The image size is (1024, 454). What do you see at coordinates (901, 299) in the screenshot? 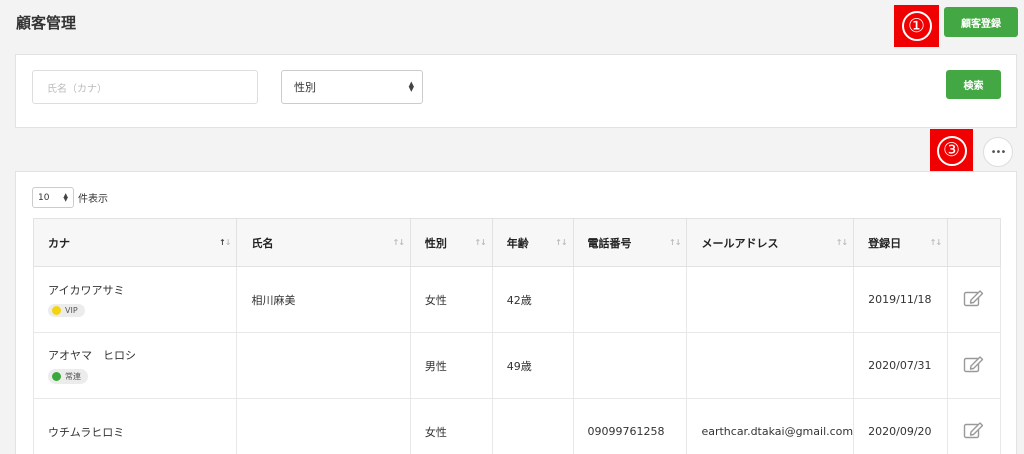
I see `registered-date-cell: 2019/11/18` at bounding box center [901, 299].